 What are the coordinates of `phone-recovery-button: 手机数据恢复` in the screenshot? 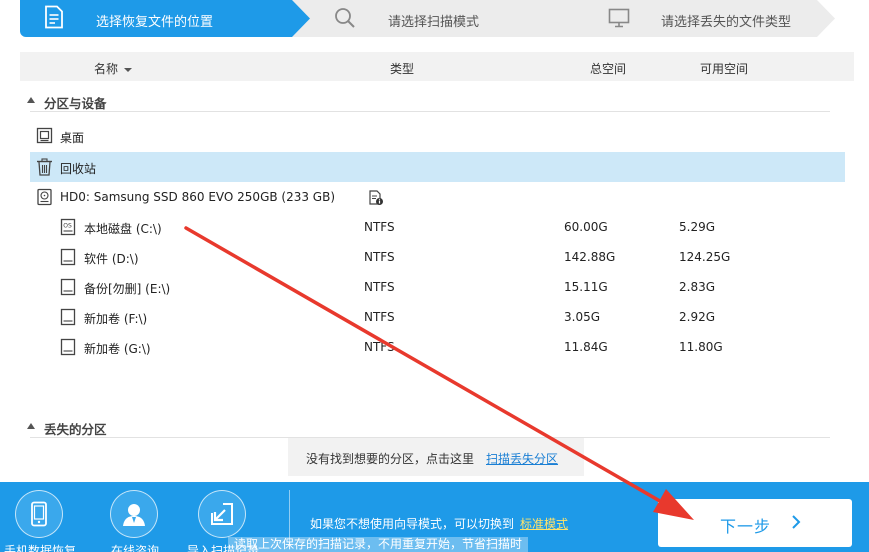 It's located at (40, 521).